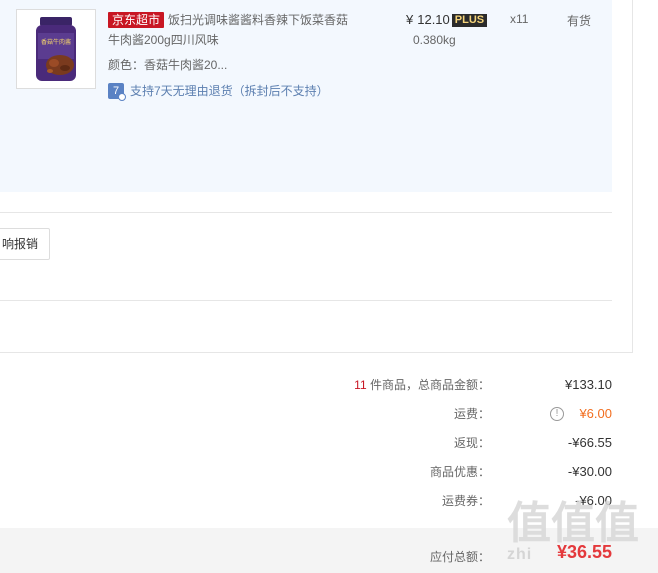 Image resolution: width=658 pixels, height=573 pixels. What do you see at coordinates (25, 244) in the screenshot?
I see `invoice-button: 响报销` at bounding box center [25, 244].